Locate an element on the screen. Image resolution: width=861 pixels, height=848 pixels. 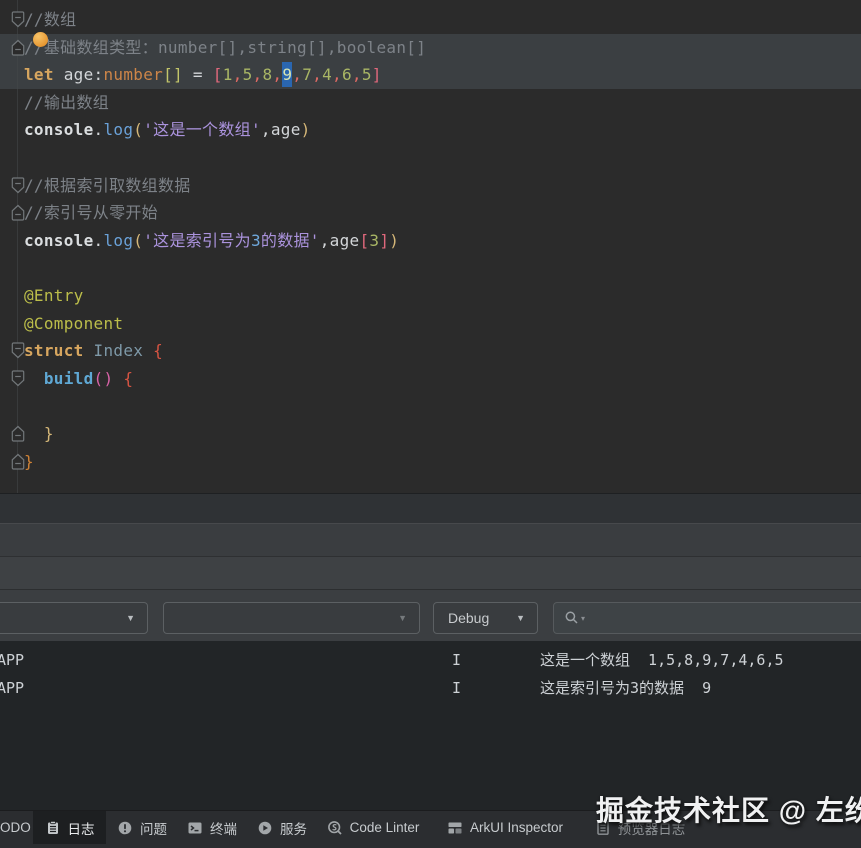
code-token: '这是一个数组' is located at coordinates (202, 130).